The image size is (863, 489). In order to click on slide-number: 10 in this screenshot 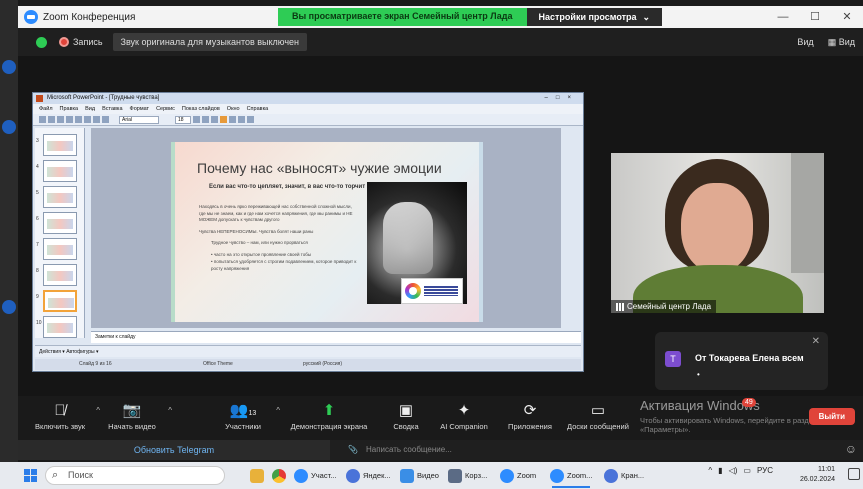, I will do `click(39, 323)`.